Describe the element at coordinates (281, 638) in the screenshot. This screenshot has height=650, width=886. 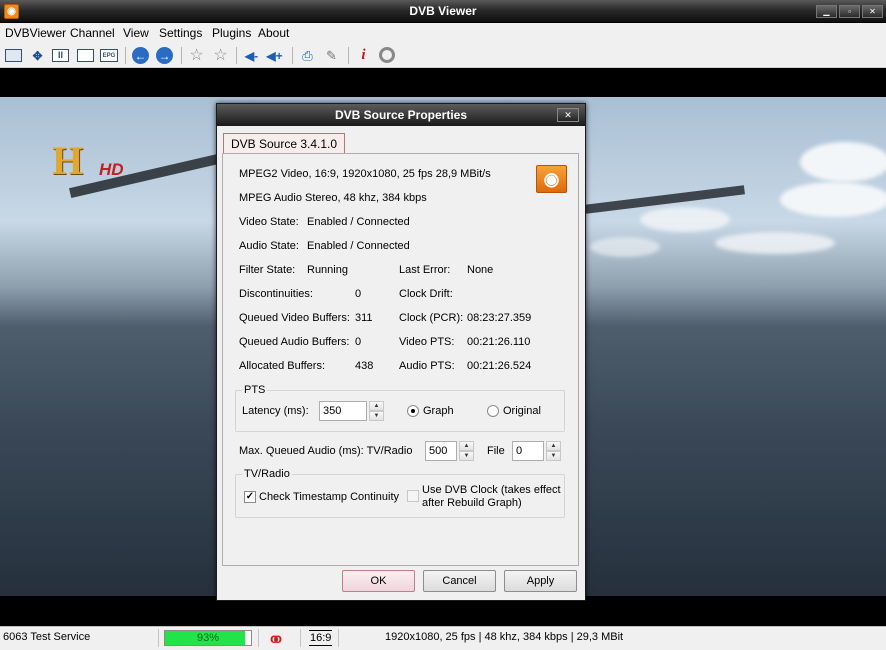
I see `record-icon: oo` at that location.